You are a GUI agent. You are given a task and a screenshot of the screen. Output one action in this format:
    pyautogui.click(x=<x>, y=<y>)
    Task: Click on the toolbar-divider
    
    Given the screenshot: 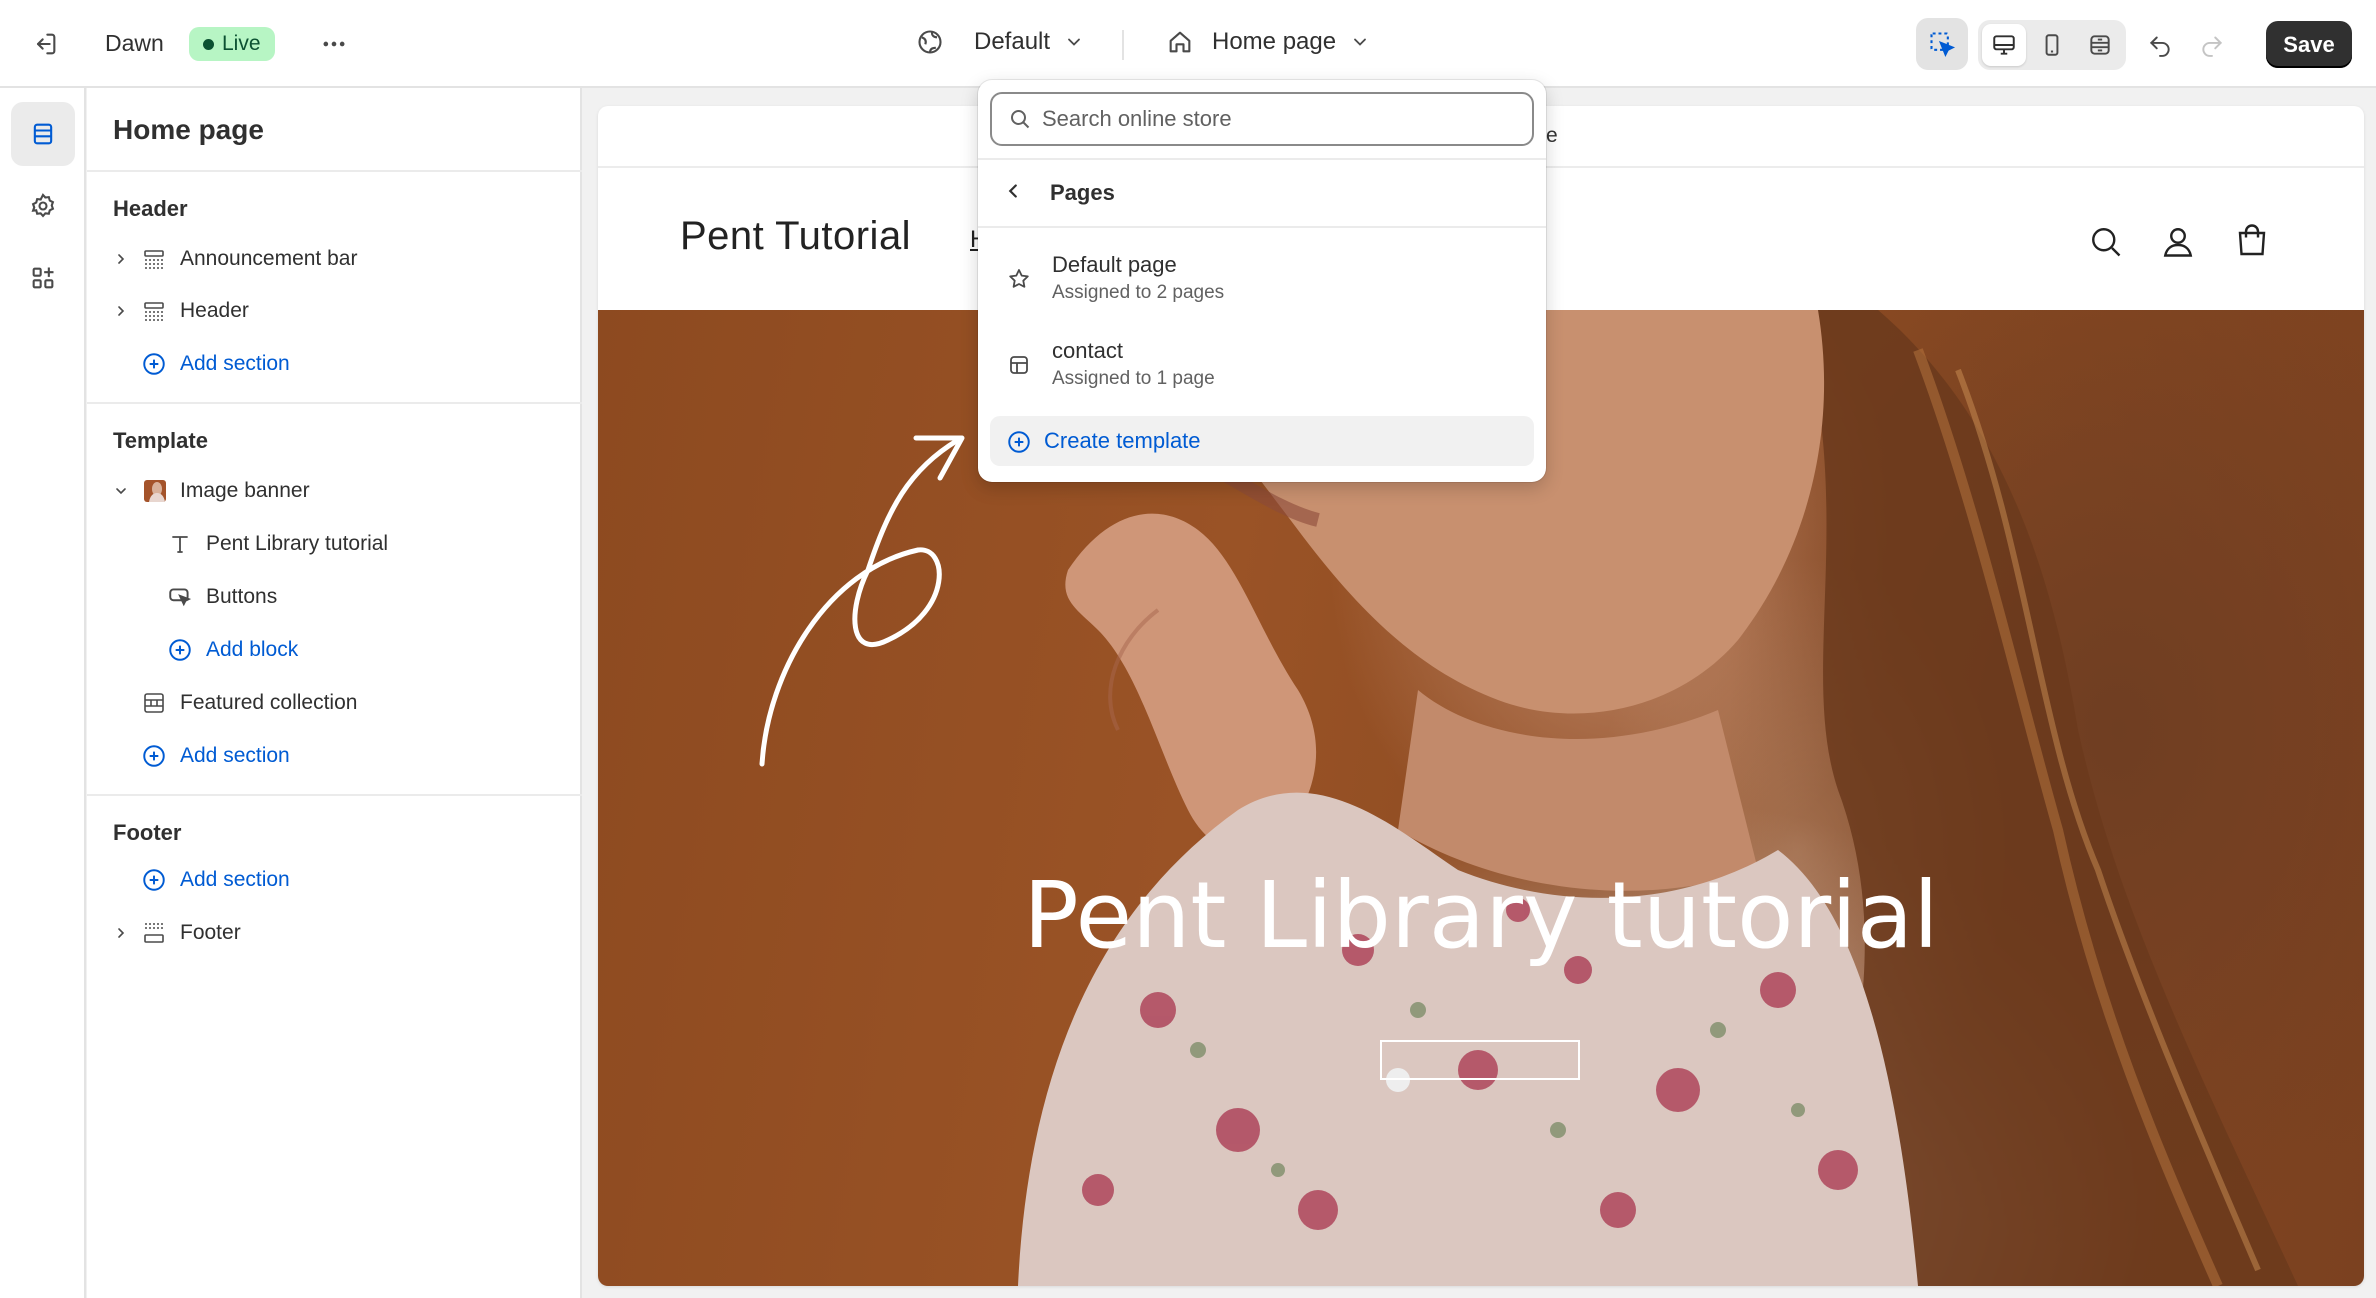 What is the action you would take?
    pyautogui.click(x=1123, y=45)
    